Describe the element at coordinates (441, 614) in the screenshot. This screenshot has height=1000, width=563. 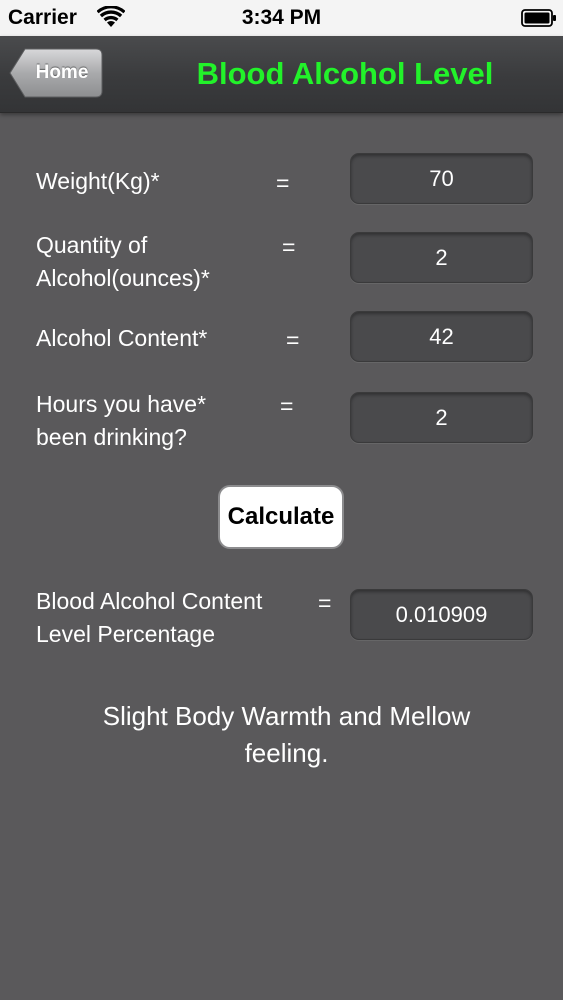
I see `result-value-field: 0.010909` at that location.